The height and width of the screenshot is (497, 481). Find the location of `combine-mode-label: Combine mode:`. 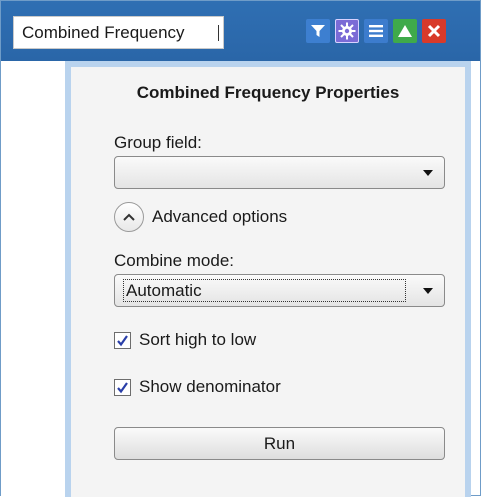

combine-mode-label: Combine mode: is located at coordinates (174, 260).